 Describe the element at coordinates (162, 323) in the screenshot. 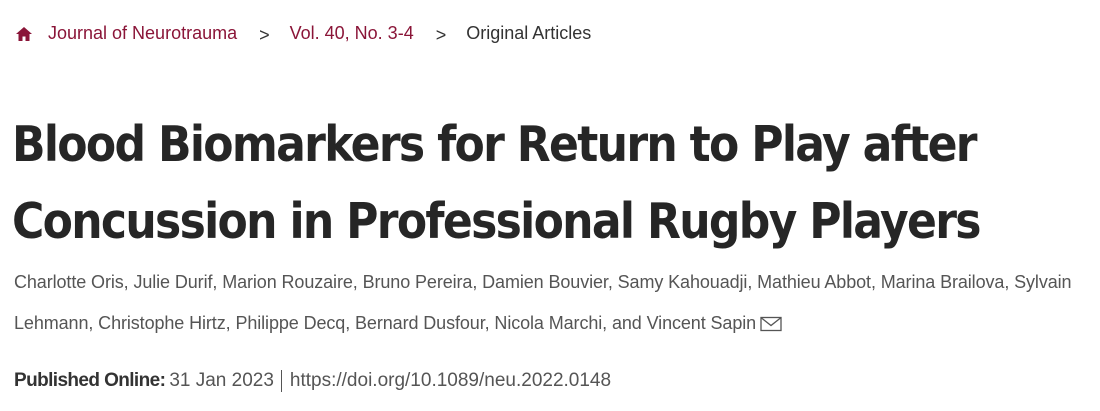

I see `author-link: Christophe Hirtz` at that location.